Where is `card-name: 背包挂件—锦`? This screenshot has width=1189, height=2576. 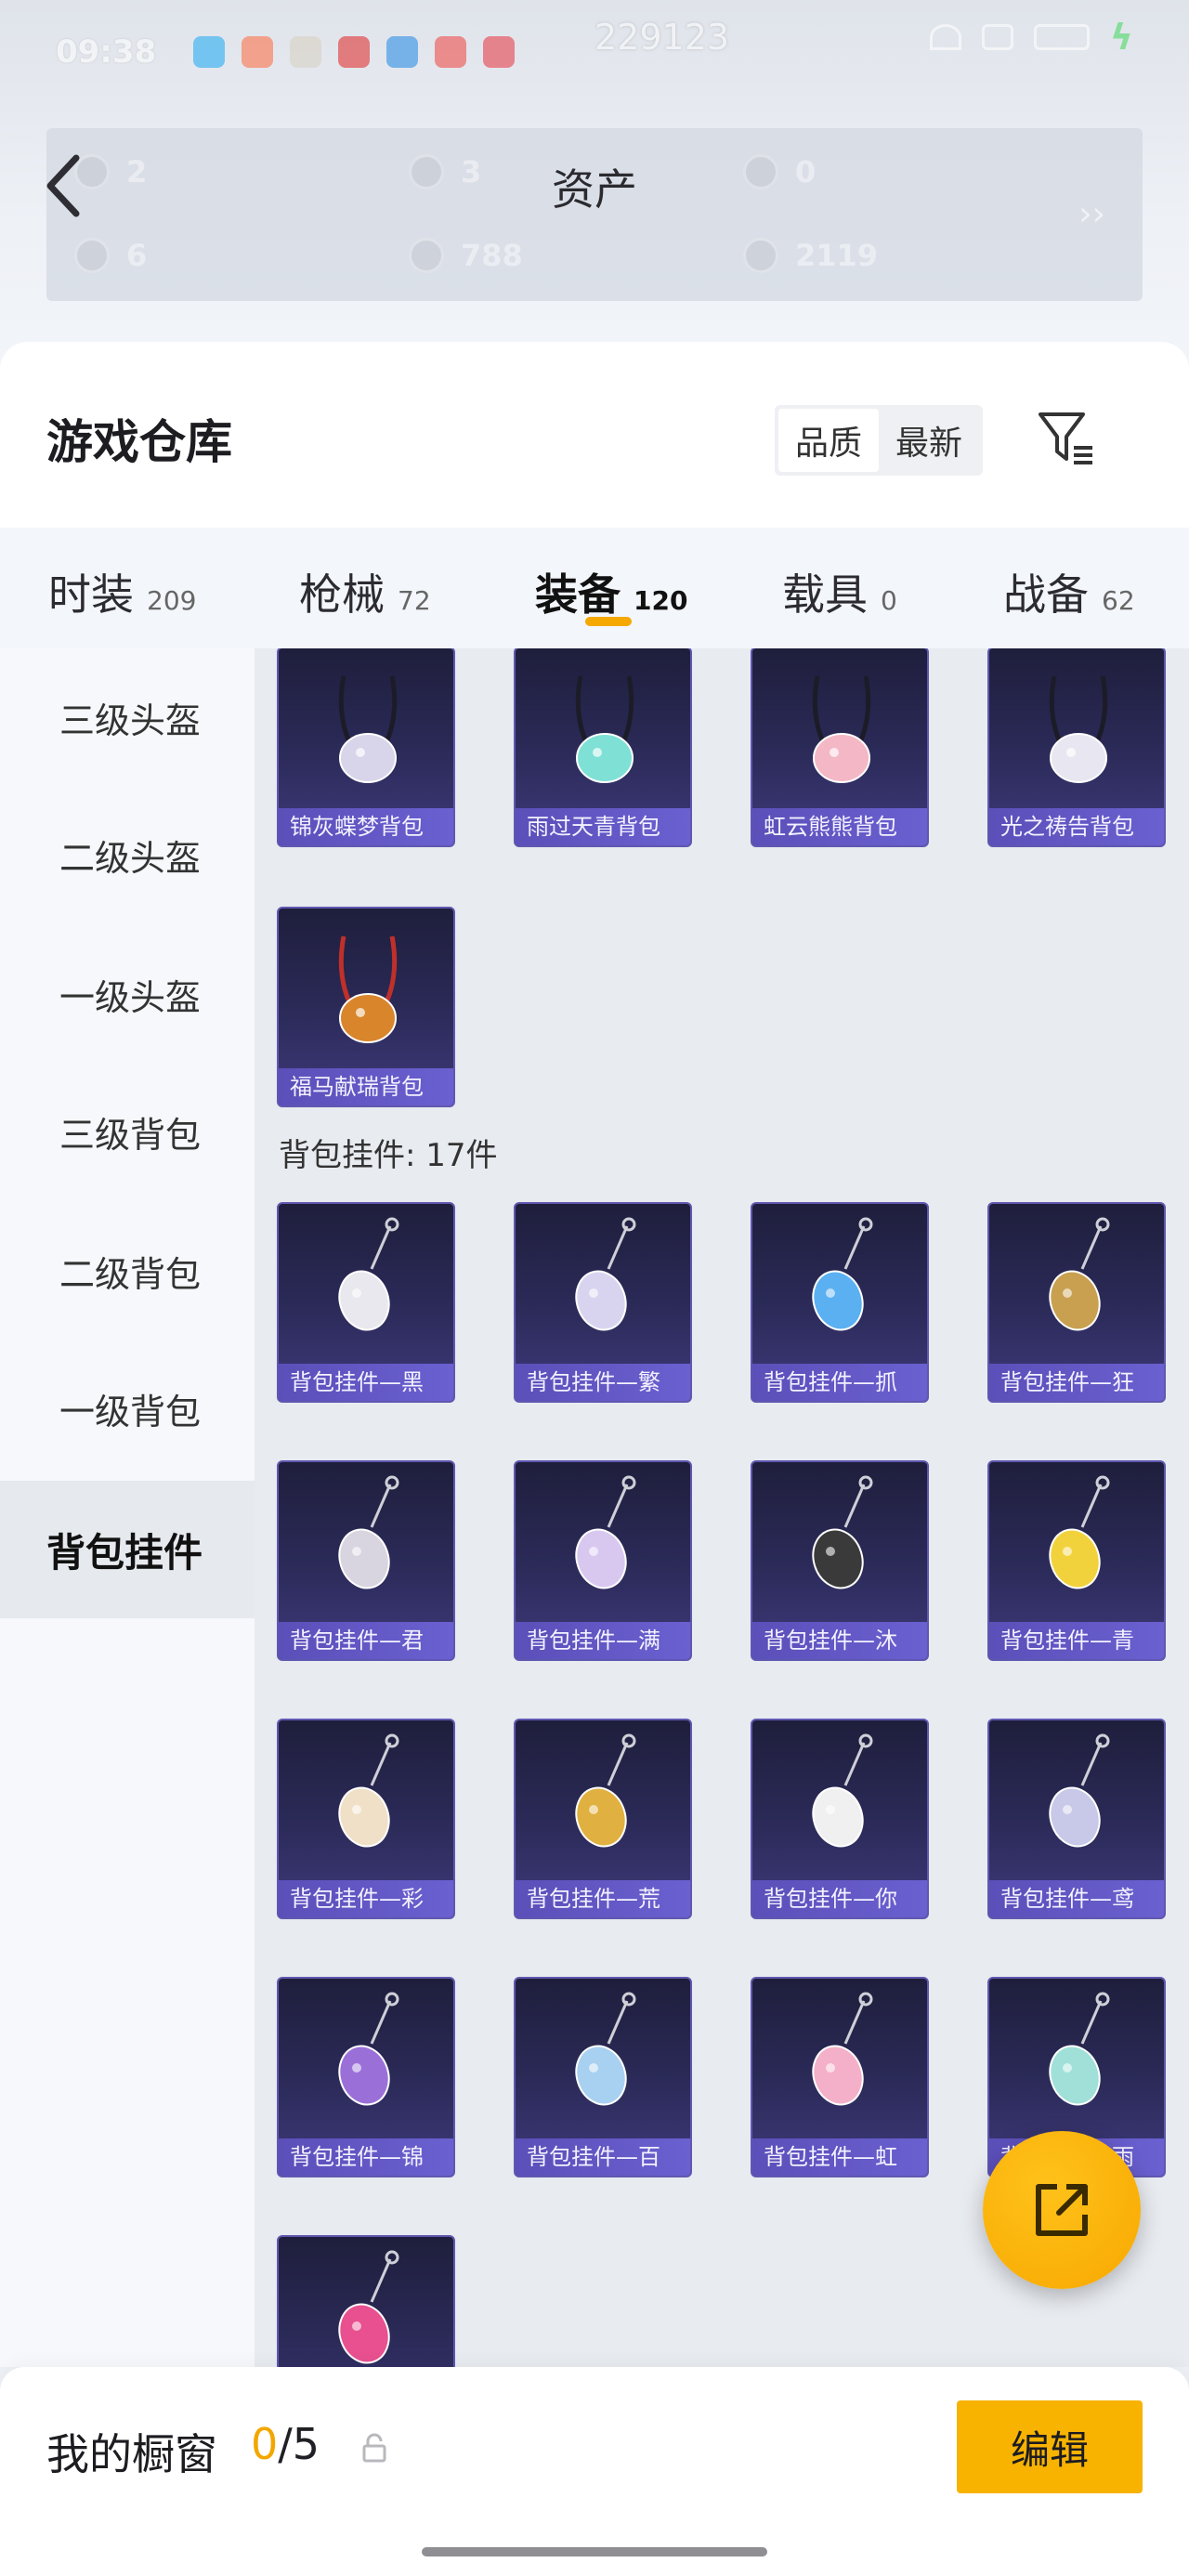 card-name: 背包挂件—锦 is located at coordinates (366, 2157).